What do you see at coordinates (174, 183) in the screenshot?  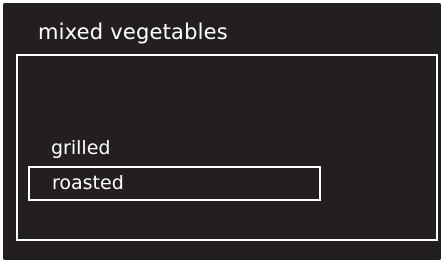 I see `option-roasted-selected: roasted` at bounding box center [174, 183].